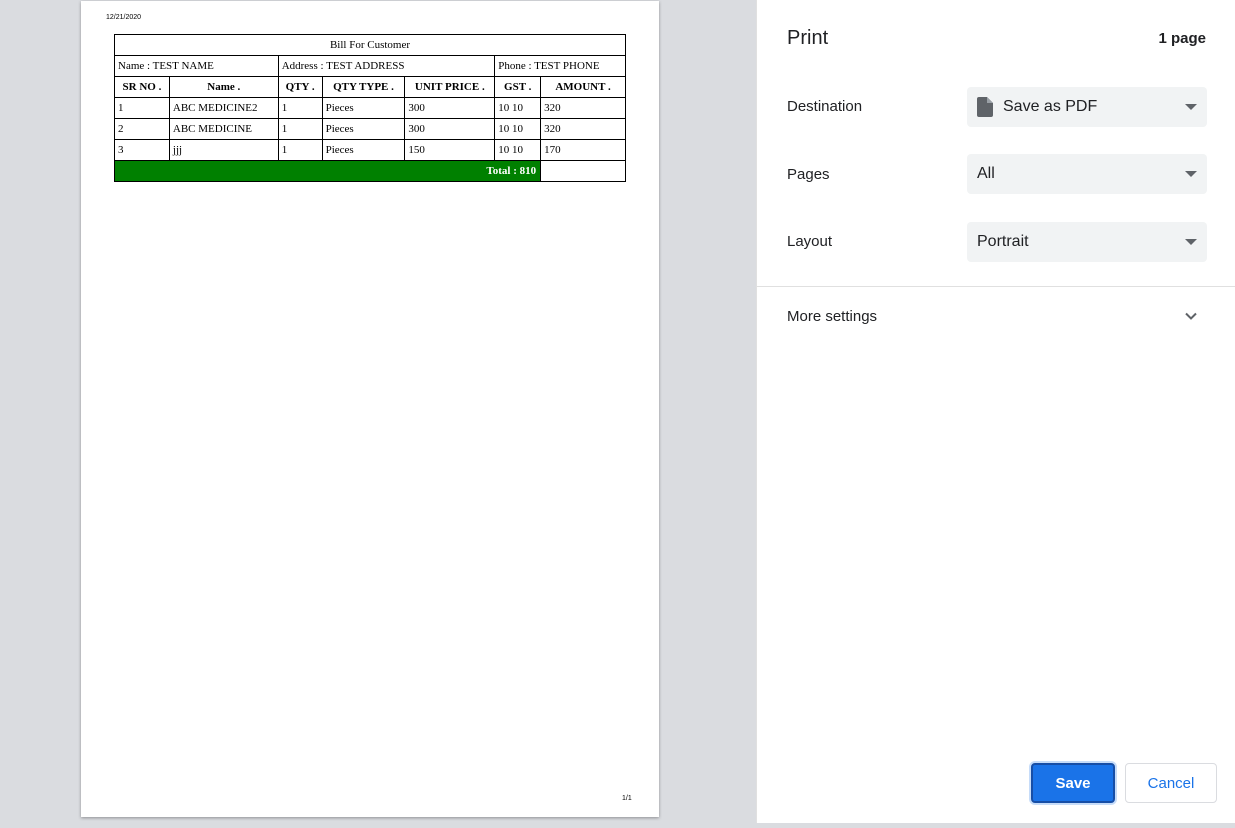  Describe the element at coordinates (810, 241) in the screenshot. I see `layout-label: Layout` at that location.